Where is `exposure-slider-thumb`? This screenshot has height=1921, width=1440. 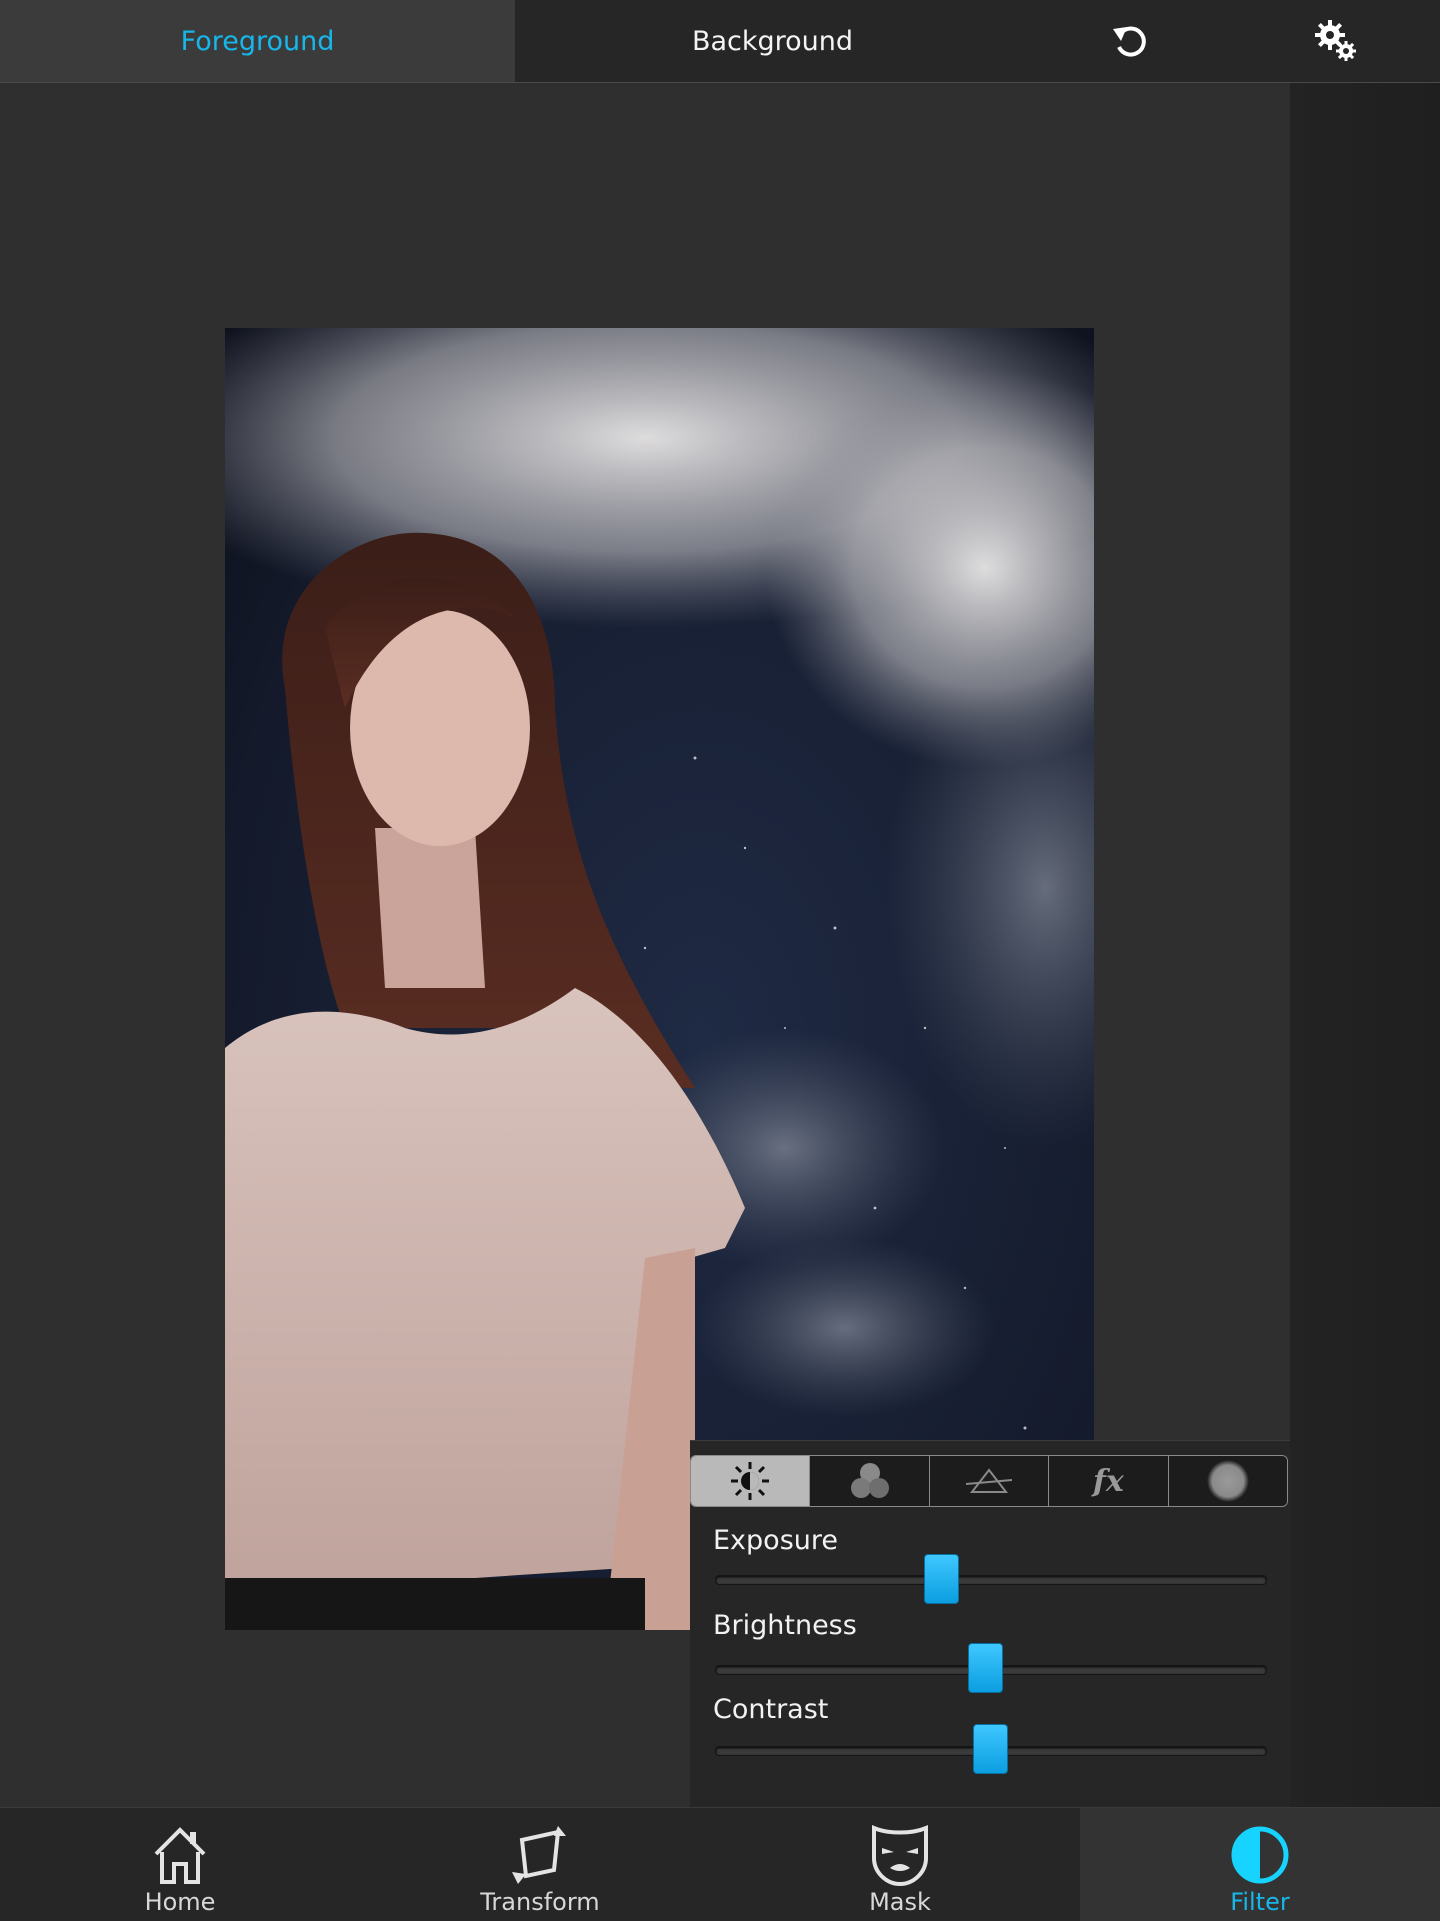
exposure-slider-thumb is located at coordinates (941, 1579).